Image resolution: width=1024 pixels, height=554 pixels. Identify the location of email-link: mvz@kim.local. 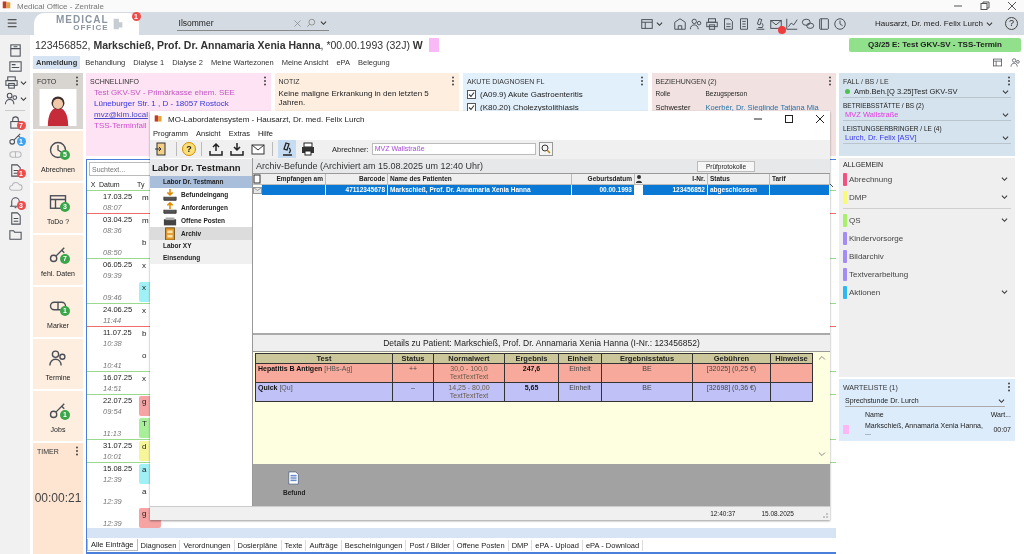
(121, 114).